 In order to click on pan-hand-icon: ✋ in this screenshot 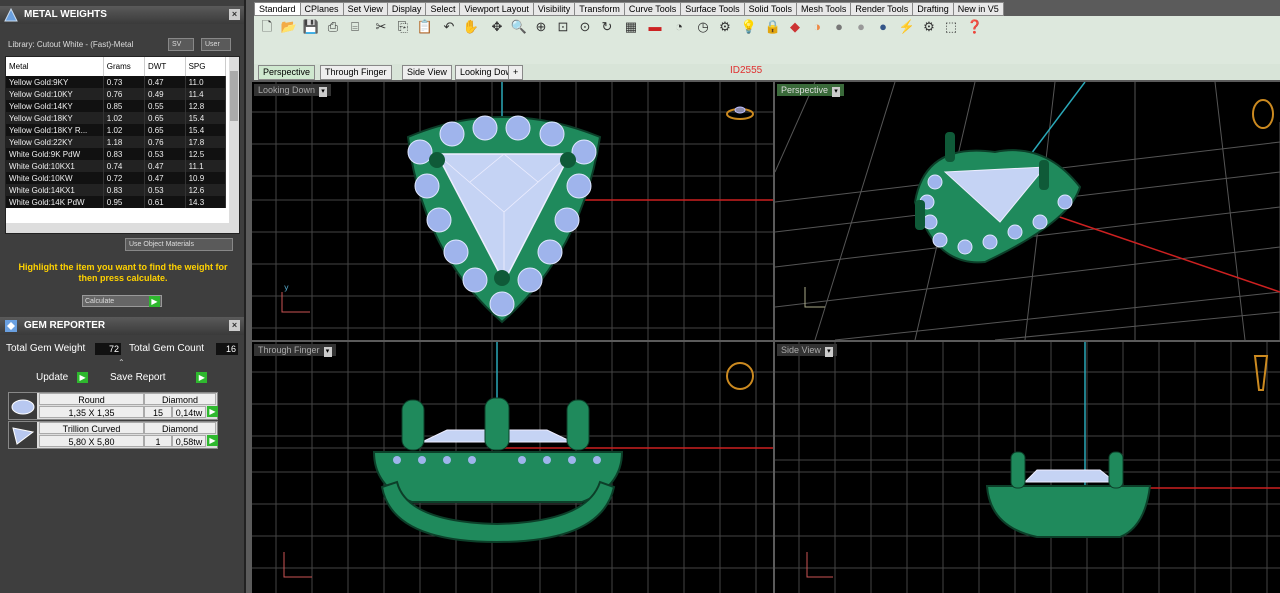, I will do `click(471, 27)`.